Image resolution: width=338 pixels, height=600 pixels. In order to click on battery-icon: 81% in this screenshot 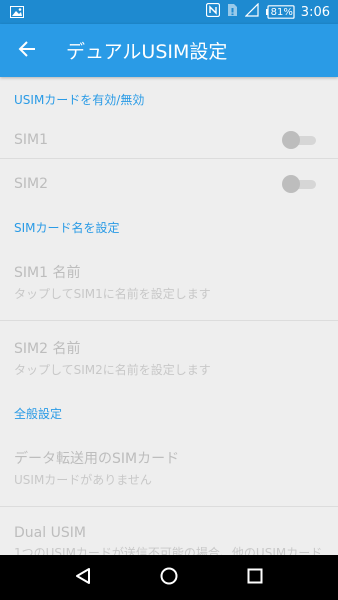, I will do `click(280, 12)`.